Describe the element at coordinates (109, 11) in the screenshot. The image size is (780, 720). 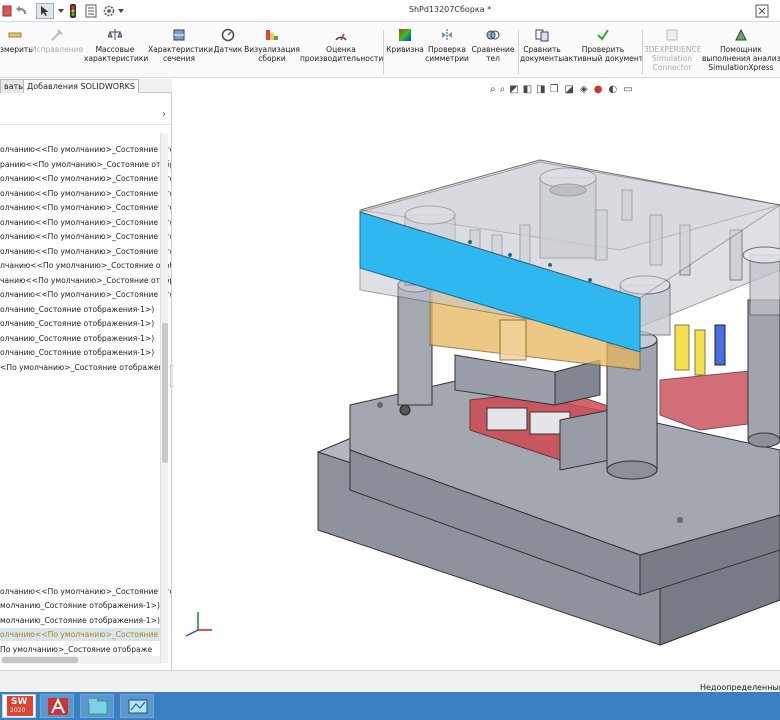
I see `options-gear-icon` at that location.